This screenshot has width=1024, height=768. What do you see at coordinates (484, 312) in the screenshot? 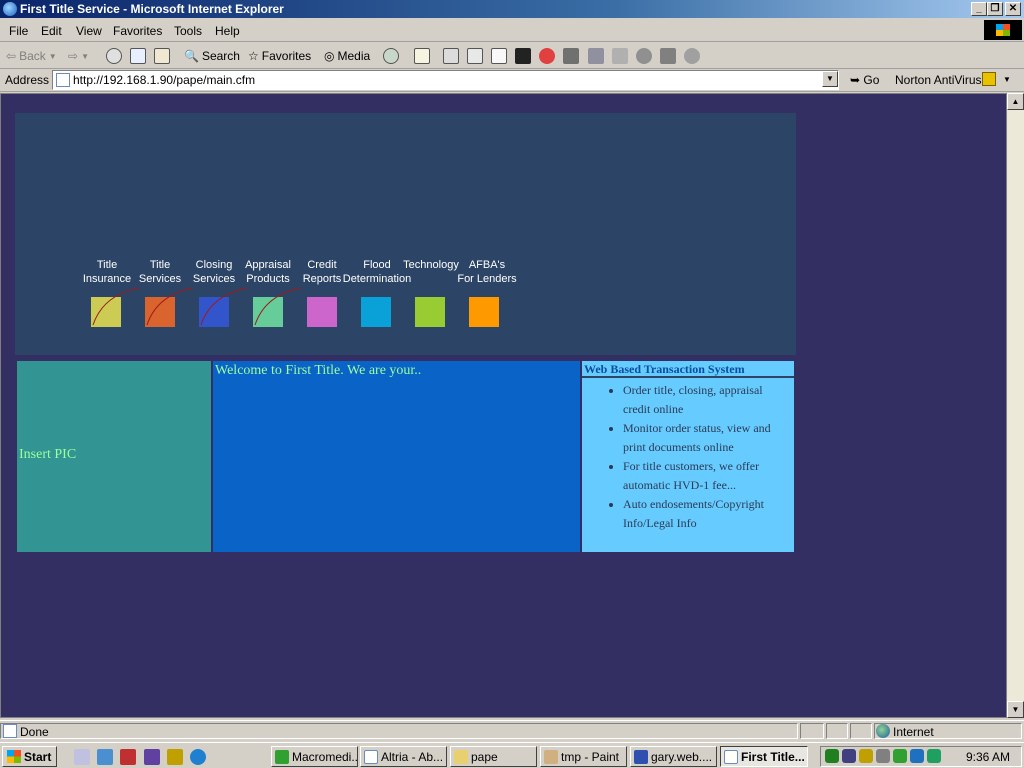
I see `nav-color-box-afbas-for-lenders` at bounding box center [484, 312].